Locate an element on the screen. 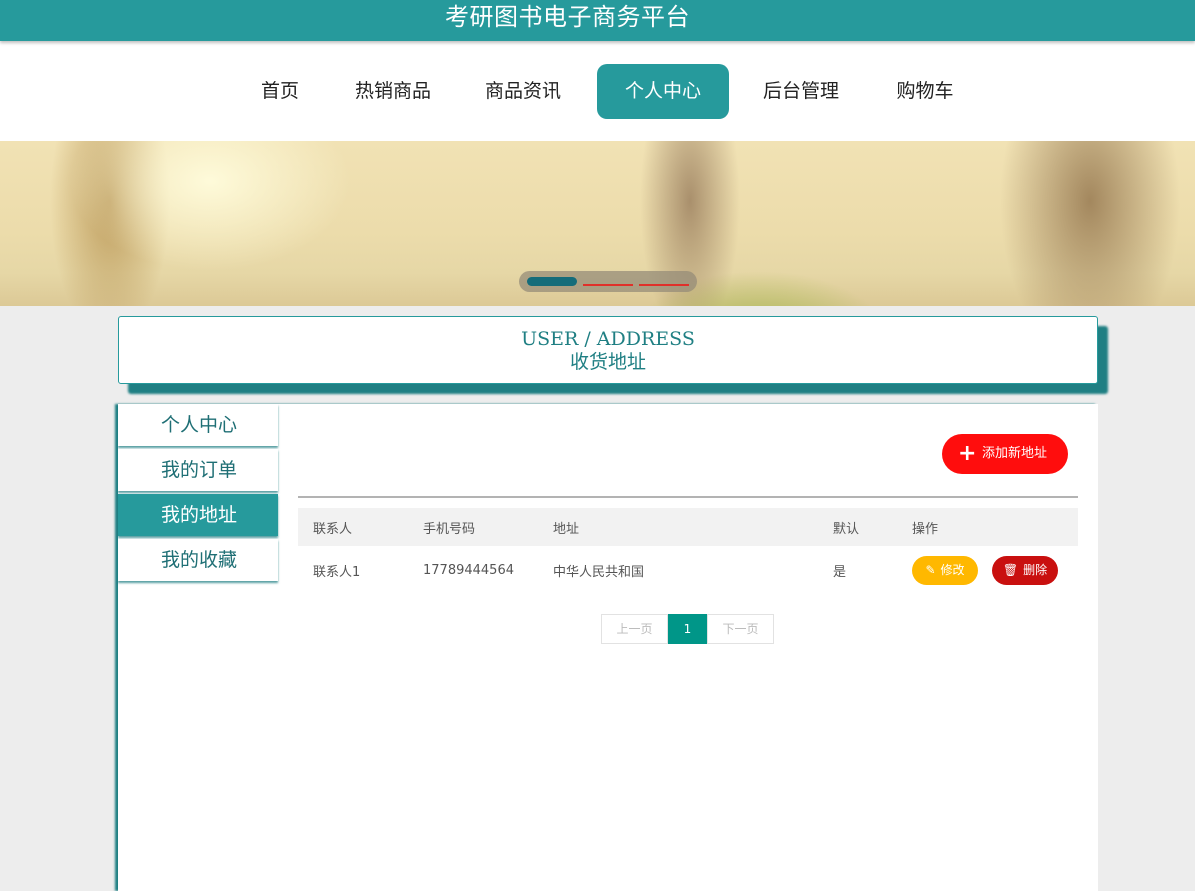 Image resolution: width=1195 pixels, height=891 pixels. top-bar: 考研图书电子商务平台 is located at coordinates (597, 20).